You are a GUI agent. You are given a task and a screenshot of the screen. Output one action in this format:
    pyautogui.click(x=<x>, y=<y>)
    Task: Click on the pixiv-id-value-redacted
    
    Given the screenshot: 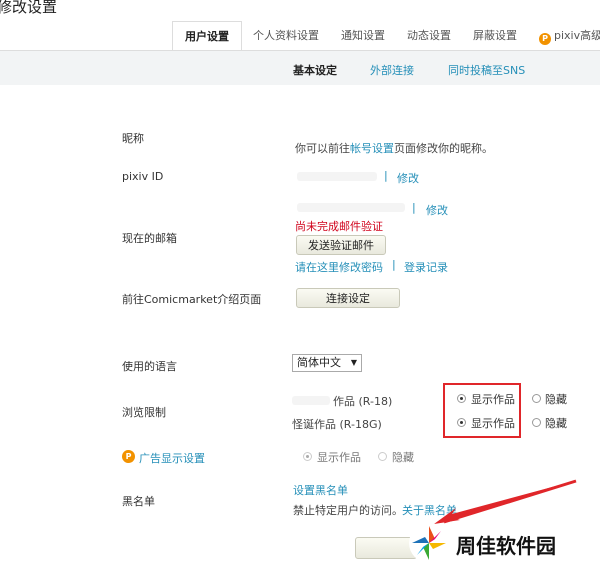 What is the action you would take?
    pyautogui.click(x=337, y=176)
    